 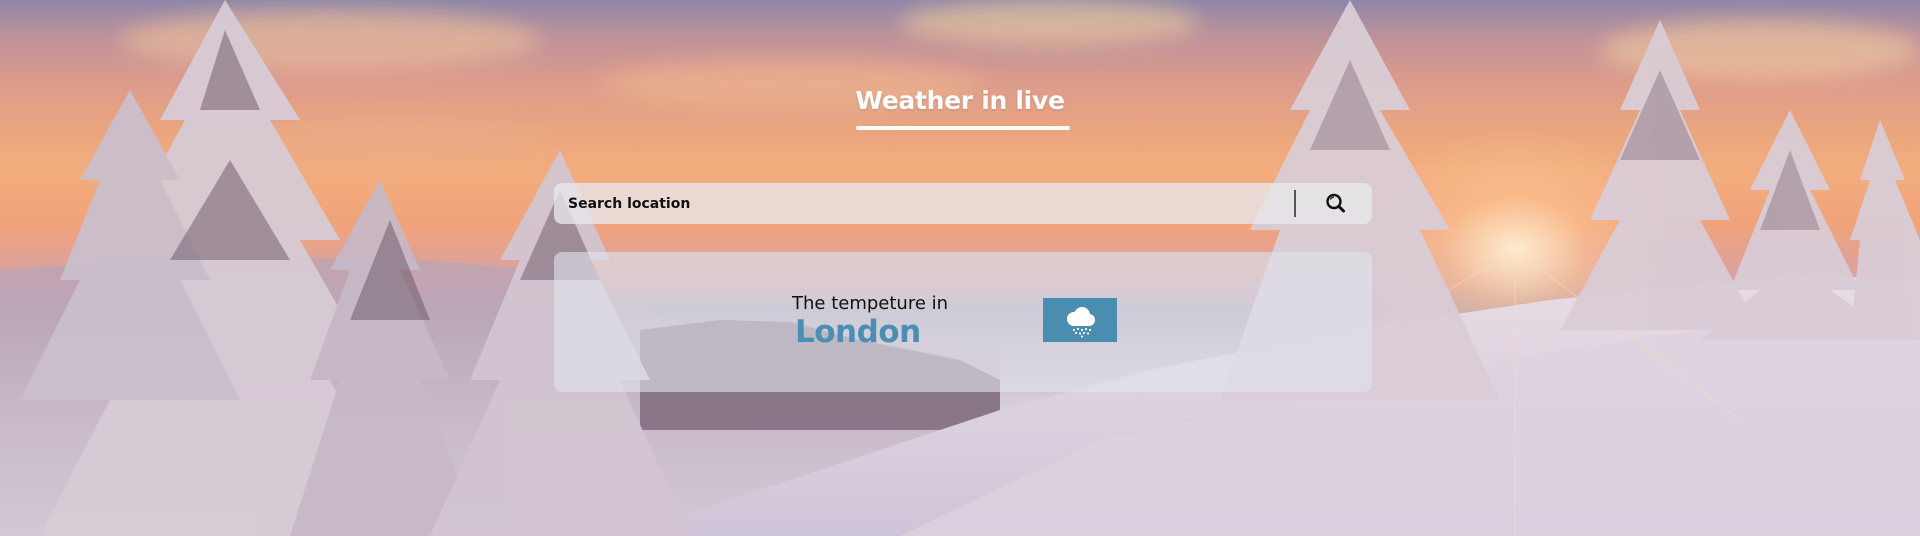 I want to click on city-name: London, so click(x=858, y=332).